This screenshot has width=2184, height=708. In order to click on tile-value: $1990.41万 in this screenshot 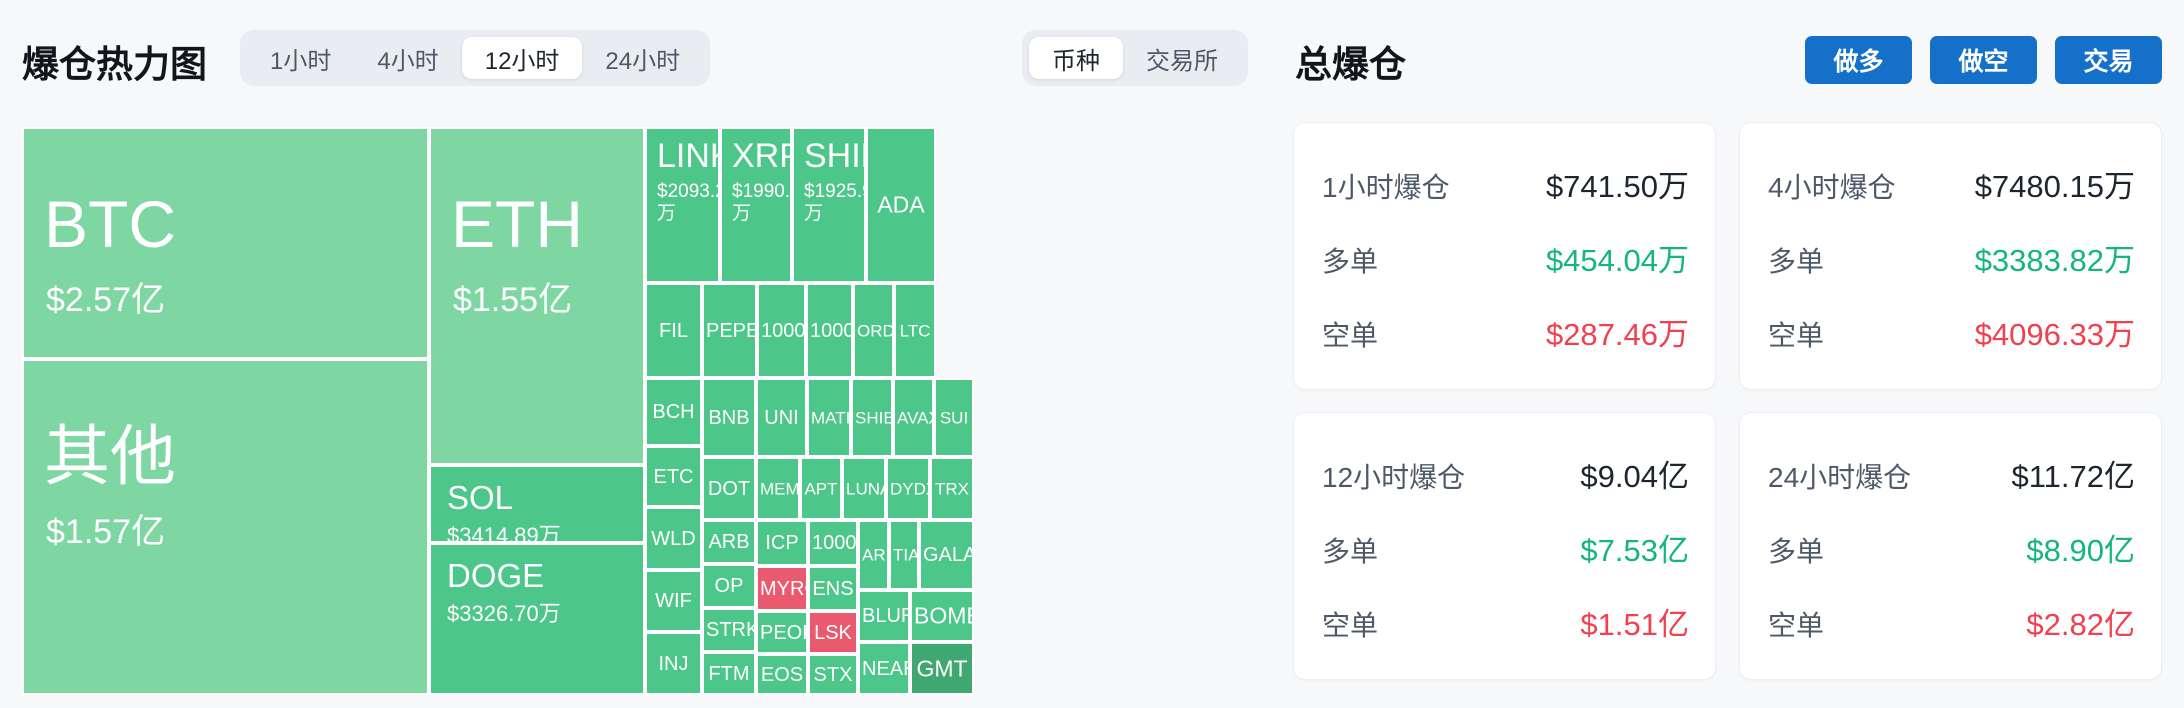, I will do `click(761, 202)`.